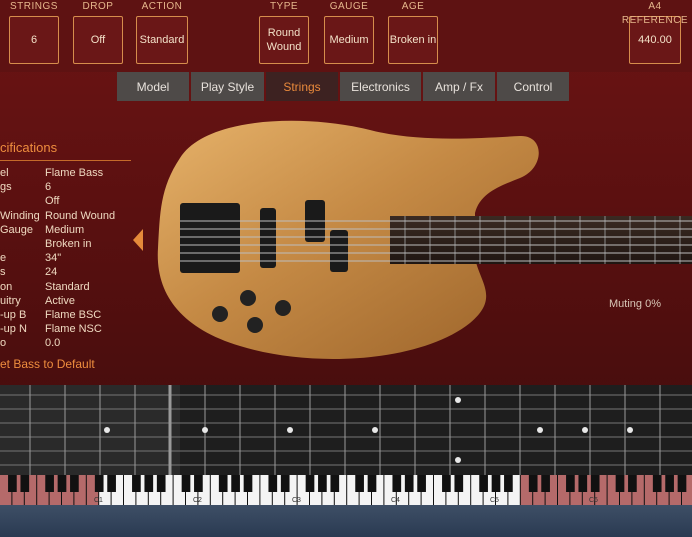  I want to click on tab-strings: Strings, so click(302, 86).